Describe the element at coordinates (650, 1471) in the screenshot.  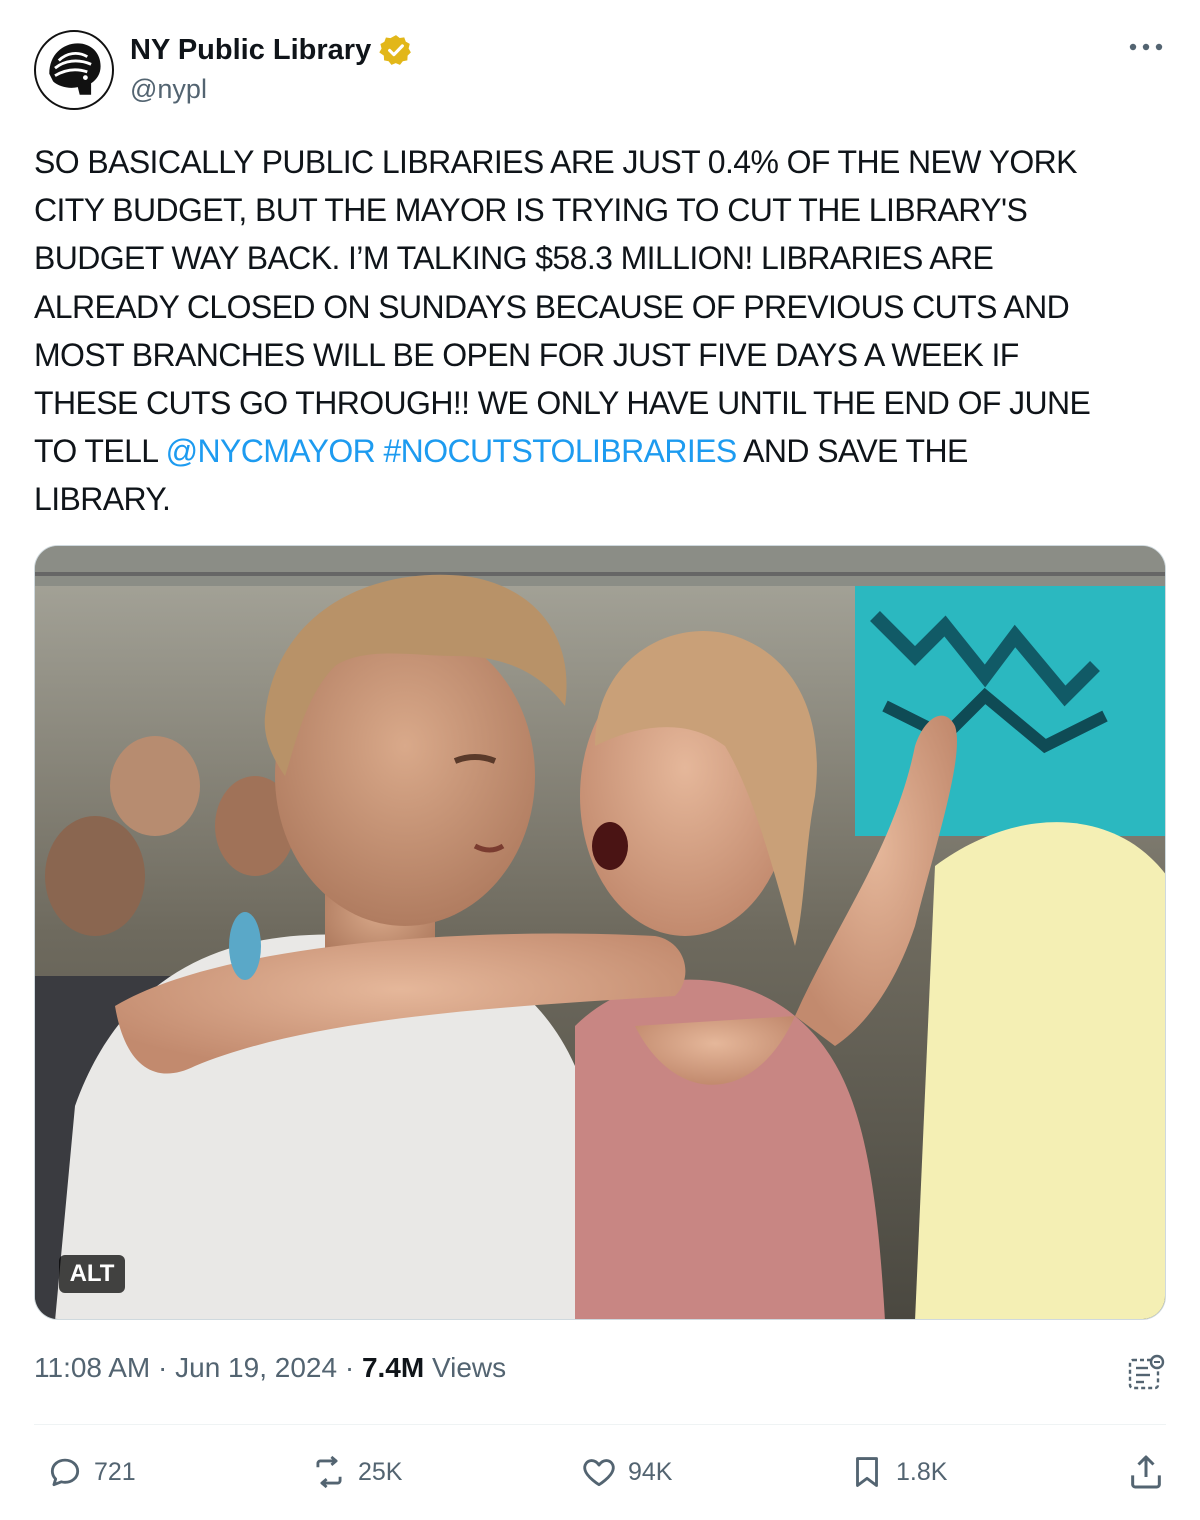
I see `like-count: 94K` at that location.